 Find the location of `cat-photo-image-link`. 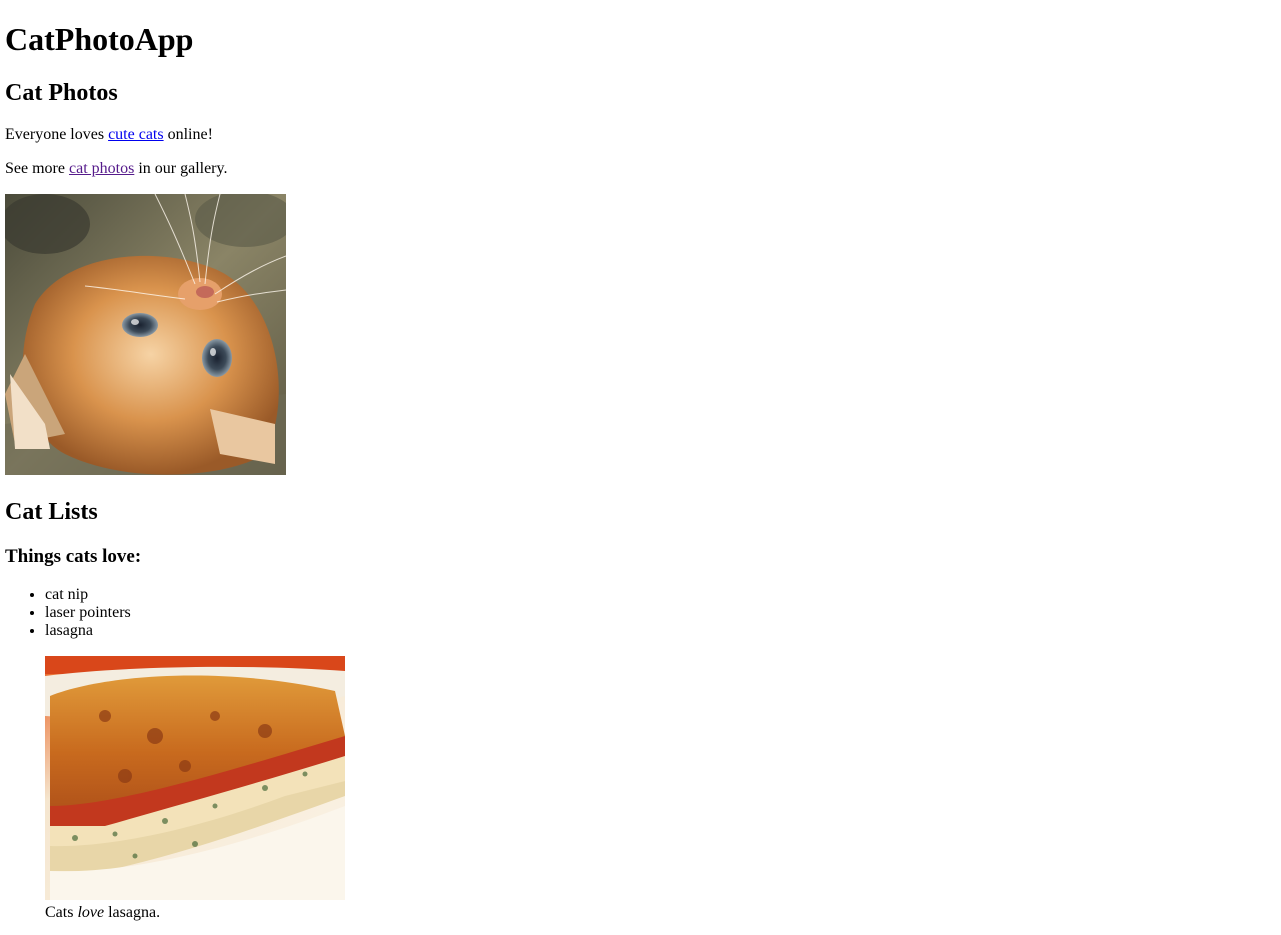

cat-photo-image-link is located at coordinates (145, 334).